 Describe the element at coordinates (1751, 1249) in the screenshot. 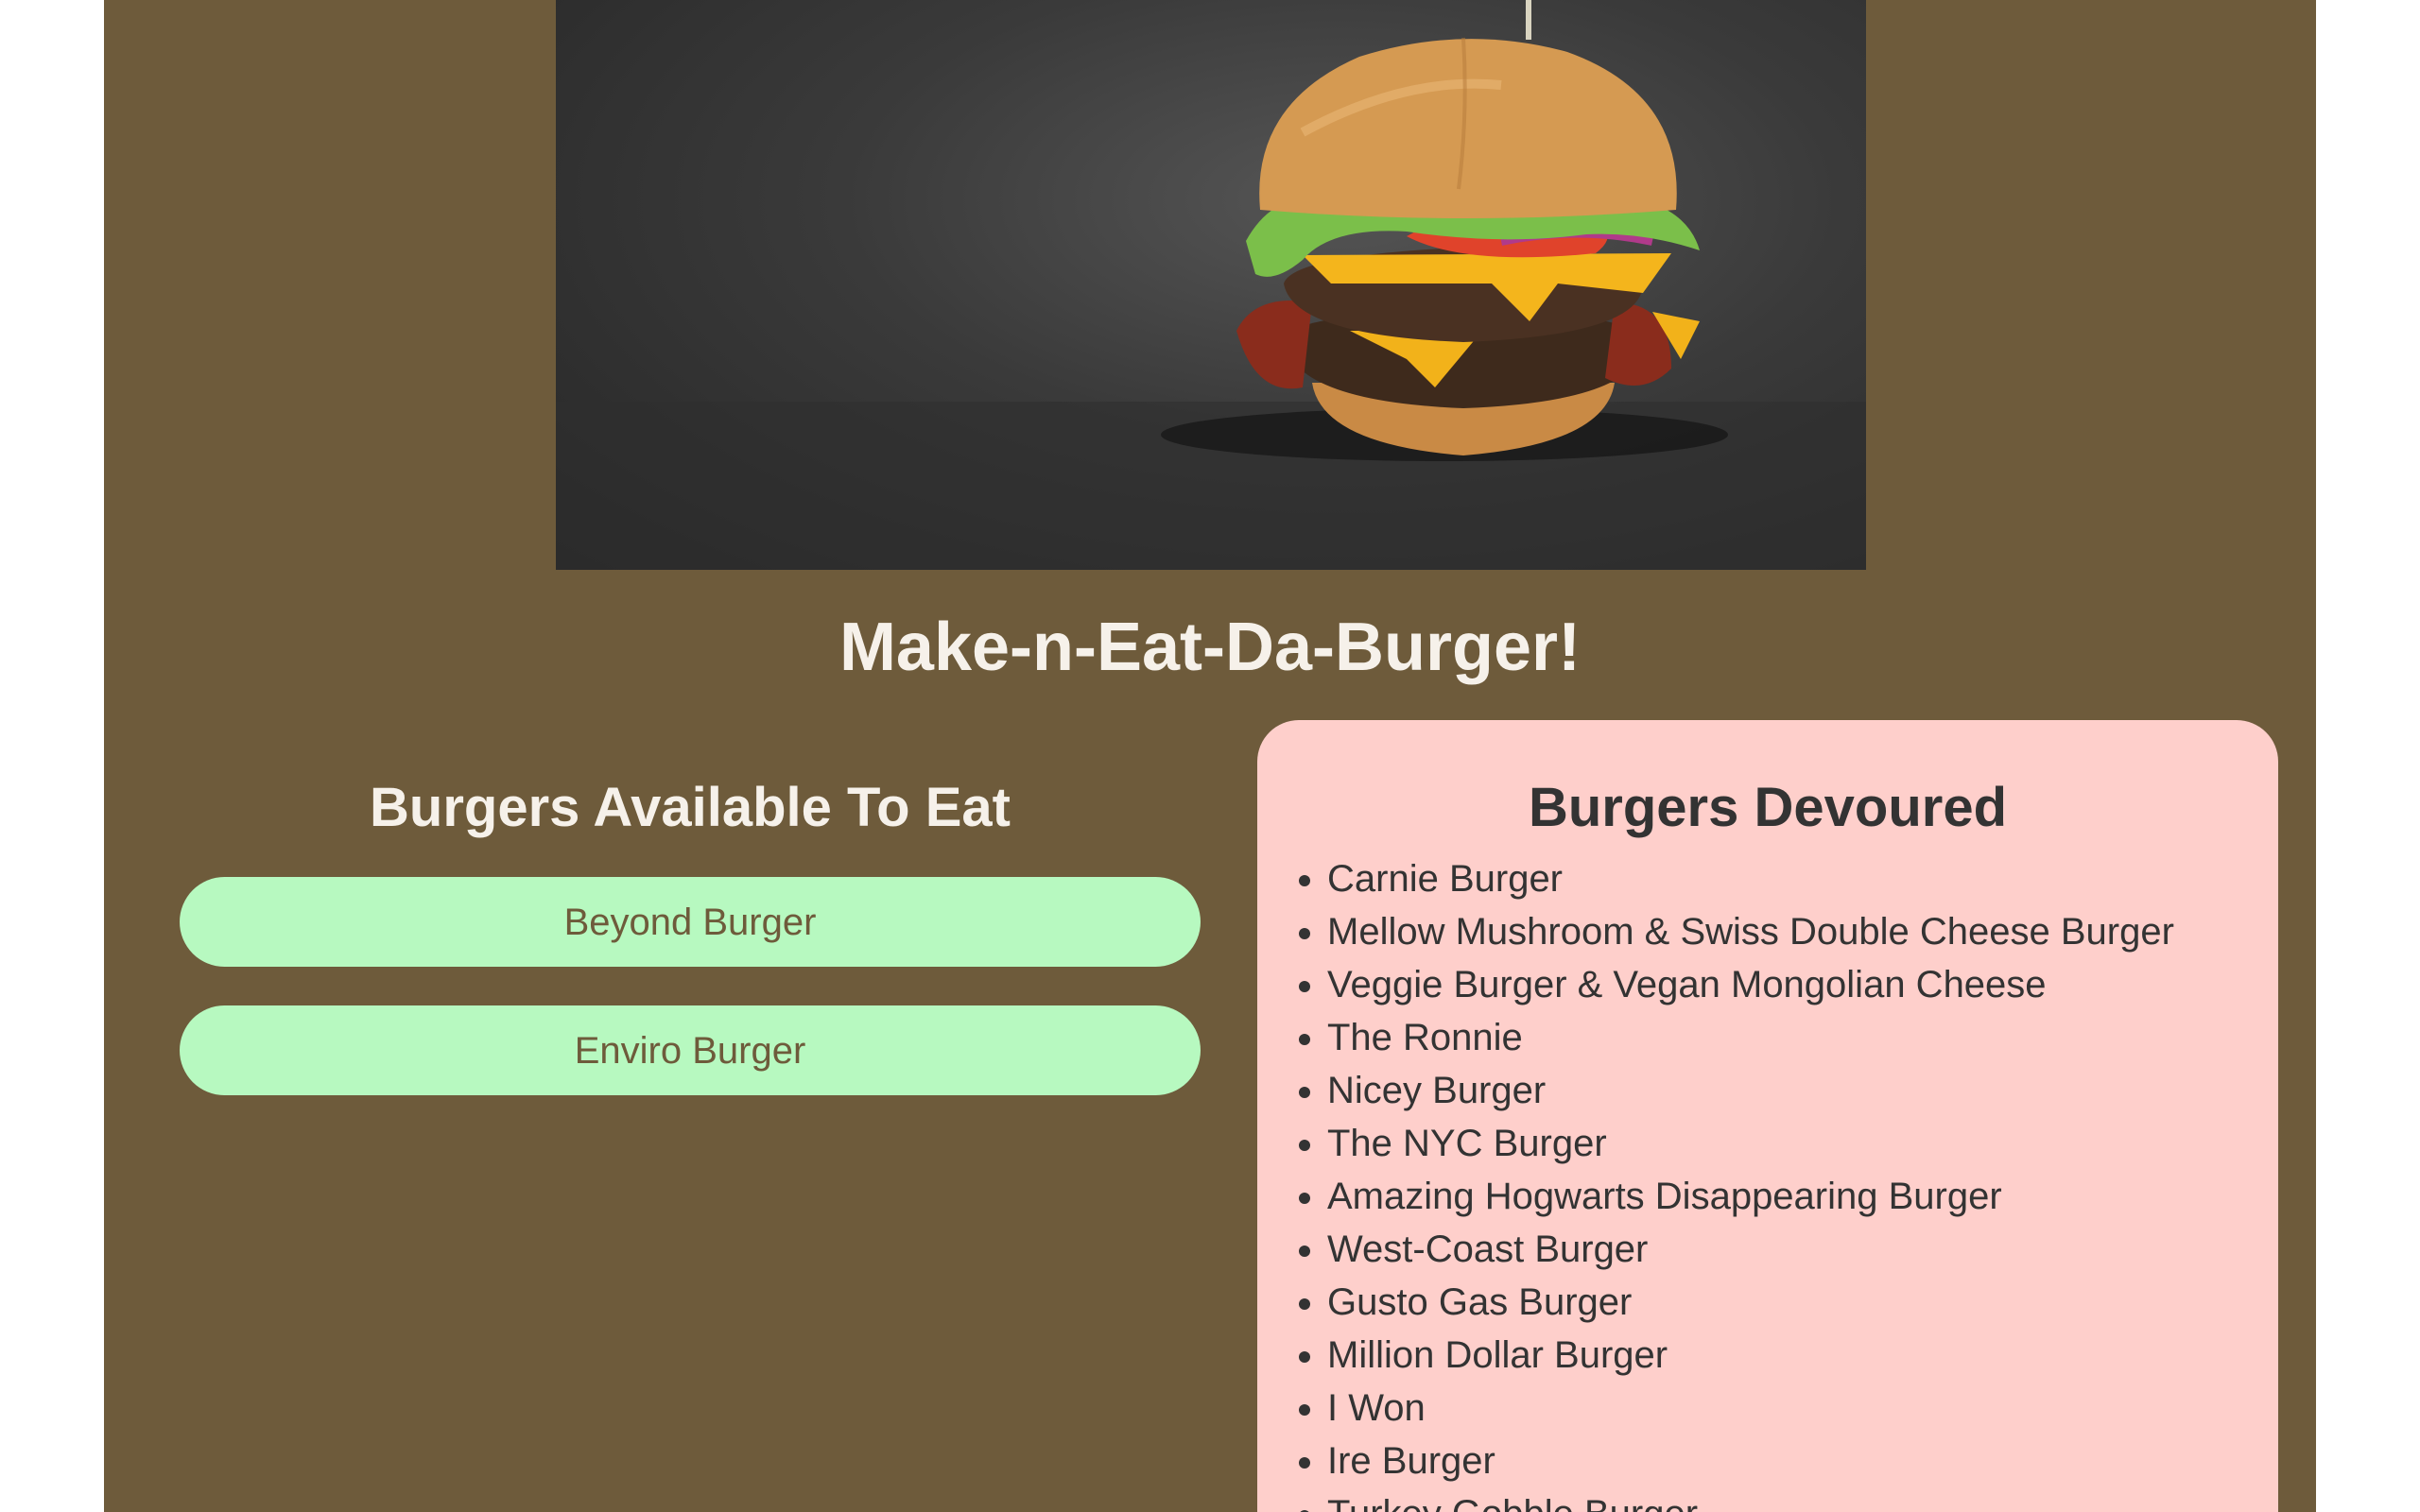

I see `list-item: West-Coast Burger` at that location.